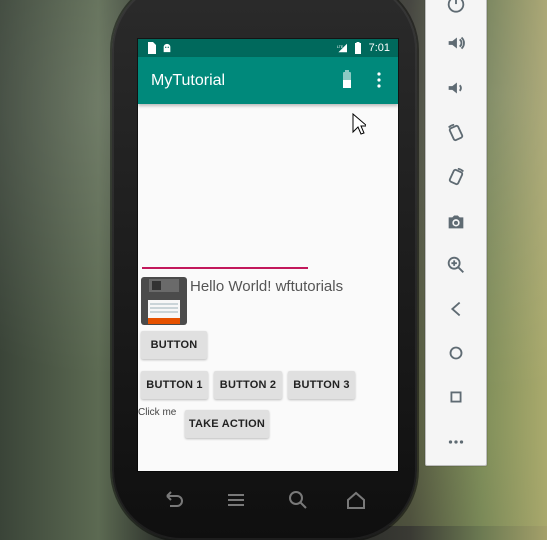  Describe the element at coordinates (456, 397) in the screenshot. I see `overview-icon` at that location.